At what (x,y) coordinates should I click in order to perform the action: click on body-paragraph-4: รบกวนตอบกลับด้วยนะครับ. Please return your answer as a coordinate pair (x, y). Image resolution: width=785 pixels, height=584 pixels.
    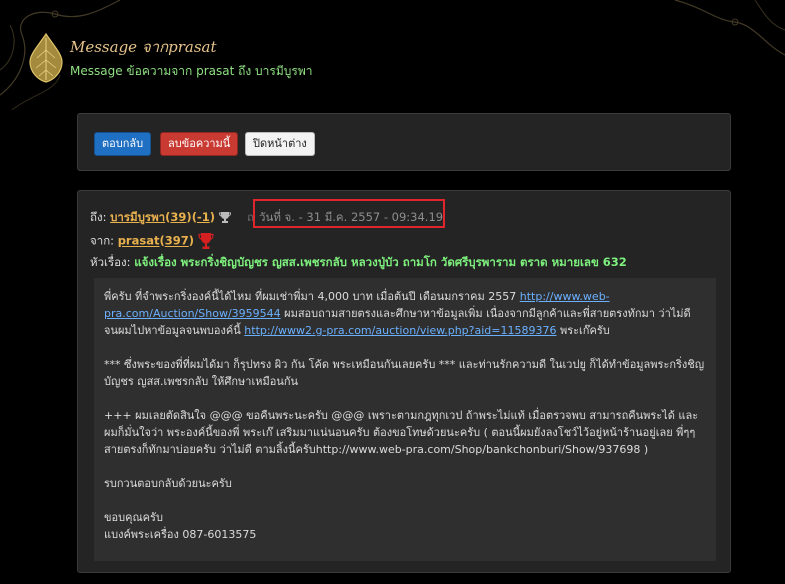
    Looking at the image, I should click on (168, 483).